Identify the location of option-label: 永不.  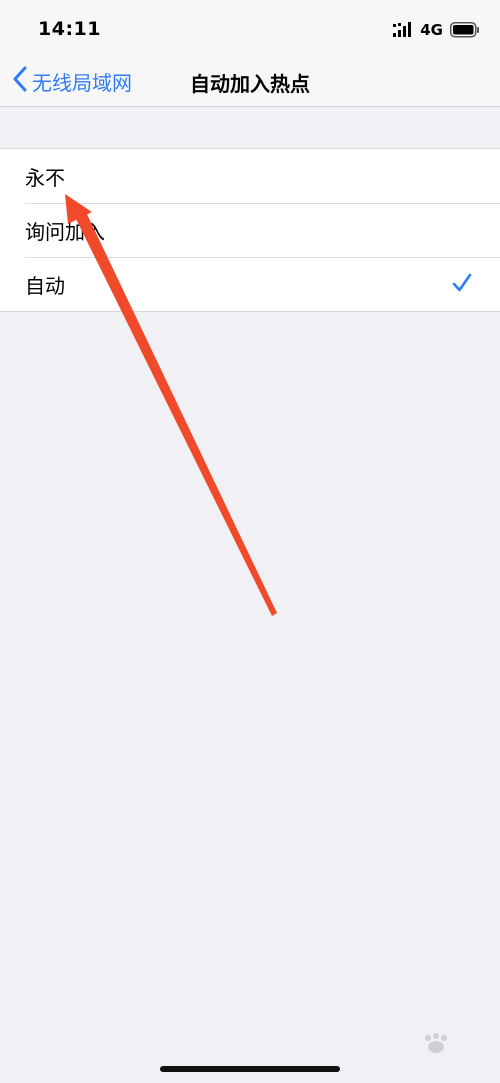
(45, 177).